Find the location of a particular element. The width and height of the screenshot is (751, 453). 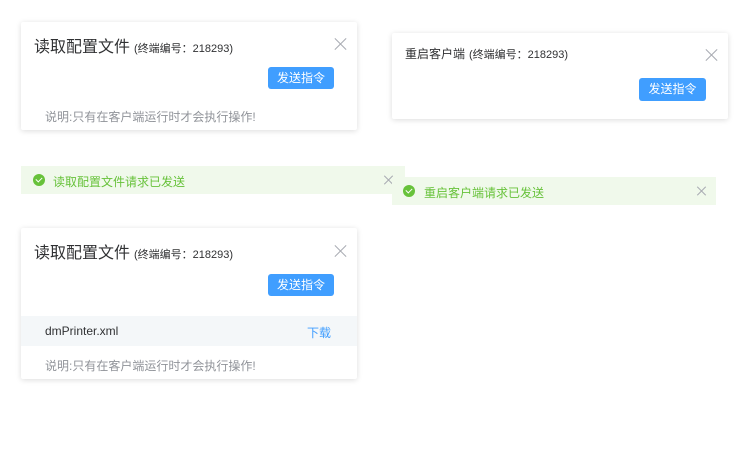

dialog-title: 重启客户端 (终端编号：218293) is located at coordinates (486, 54).